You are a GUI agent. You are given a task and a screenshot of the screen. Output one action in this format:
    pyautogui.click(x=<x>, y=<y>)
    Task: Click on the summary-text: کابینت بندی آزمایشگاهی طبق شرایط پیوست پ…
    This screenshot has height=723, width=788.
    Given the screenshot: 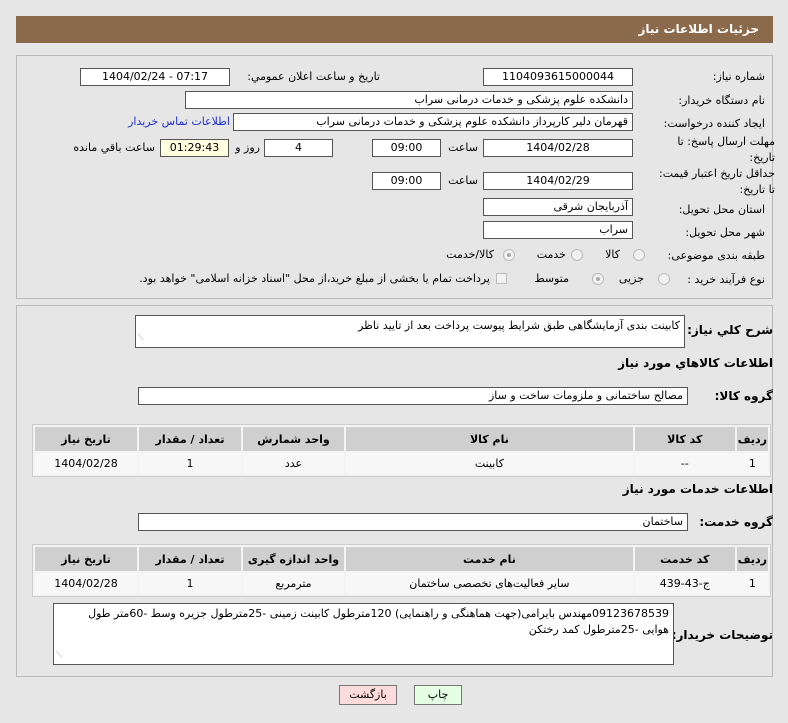 What is the action you would take?
    pyautogui.click(x=519, y=325)
    